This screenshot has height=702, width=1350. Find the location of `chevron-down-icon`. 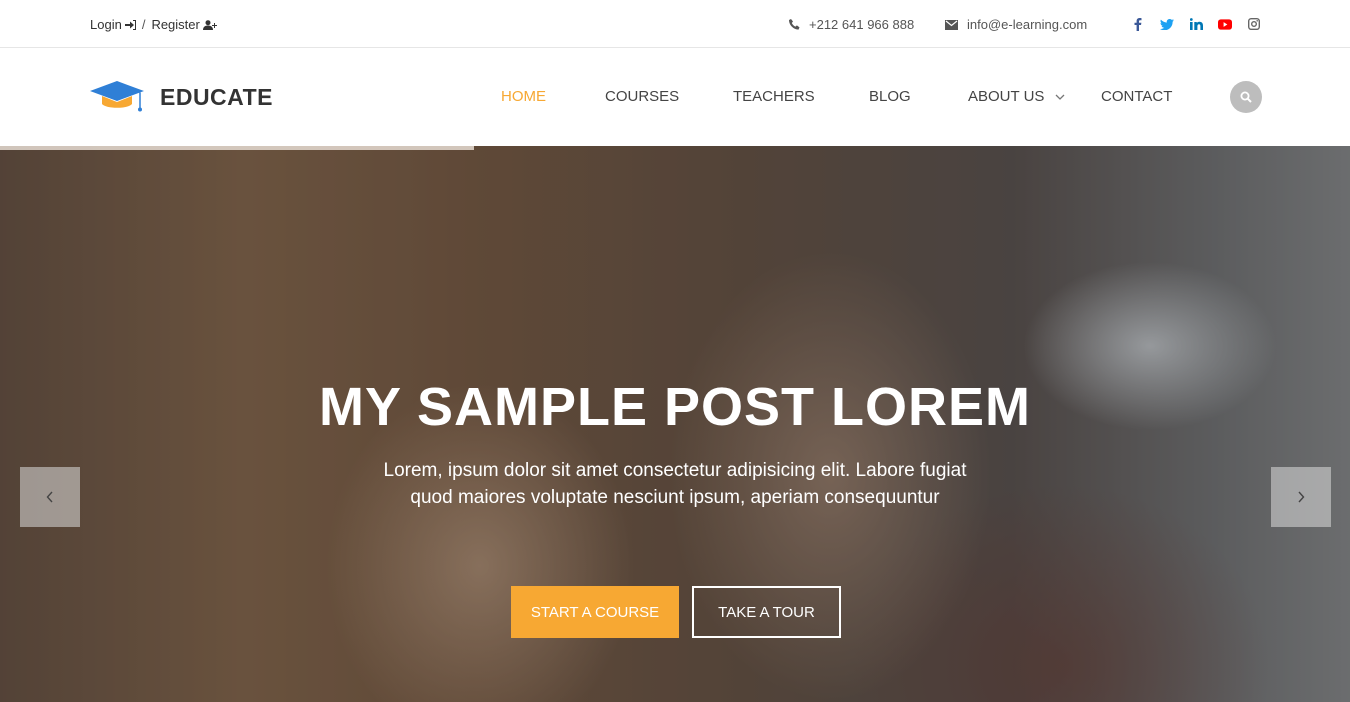

chevron-down-icon is located at coordinates (1060, 97).